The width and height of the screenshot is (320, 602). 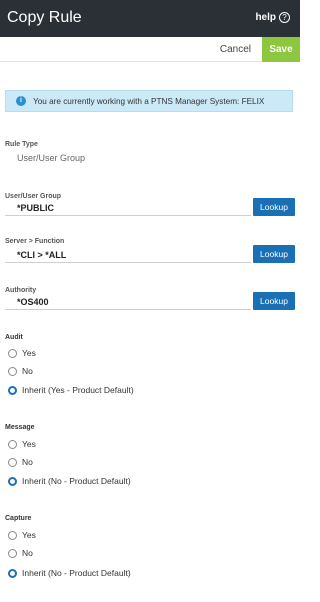 I want to click on capture-inherit-radio: Inherit (No - Product Default), so click(x=69, y=573).